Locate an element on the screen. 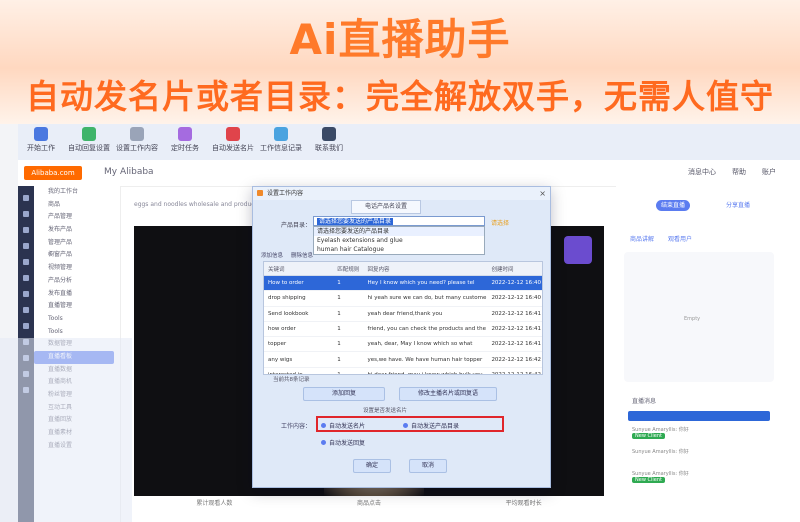  top-nav: Alibaba.com My Alibaba 消息中心 帮助 账户 is located at coordinates (409, 173).